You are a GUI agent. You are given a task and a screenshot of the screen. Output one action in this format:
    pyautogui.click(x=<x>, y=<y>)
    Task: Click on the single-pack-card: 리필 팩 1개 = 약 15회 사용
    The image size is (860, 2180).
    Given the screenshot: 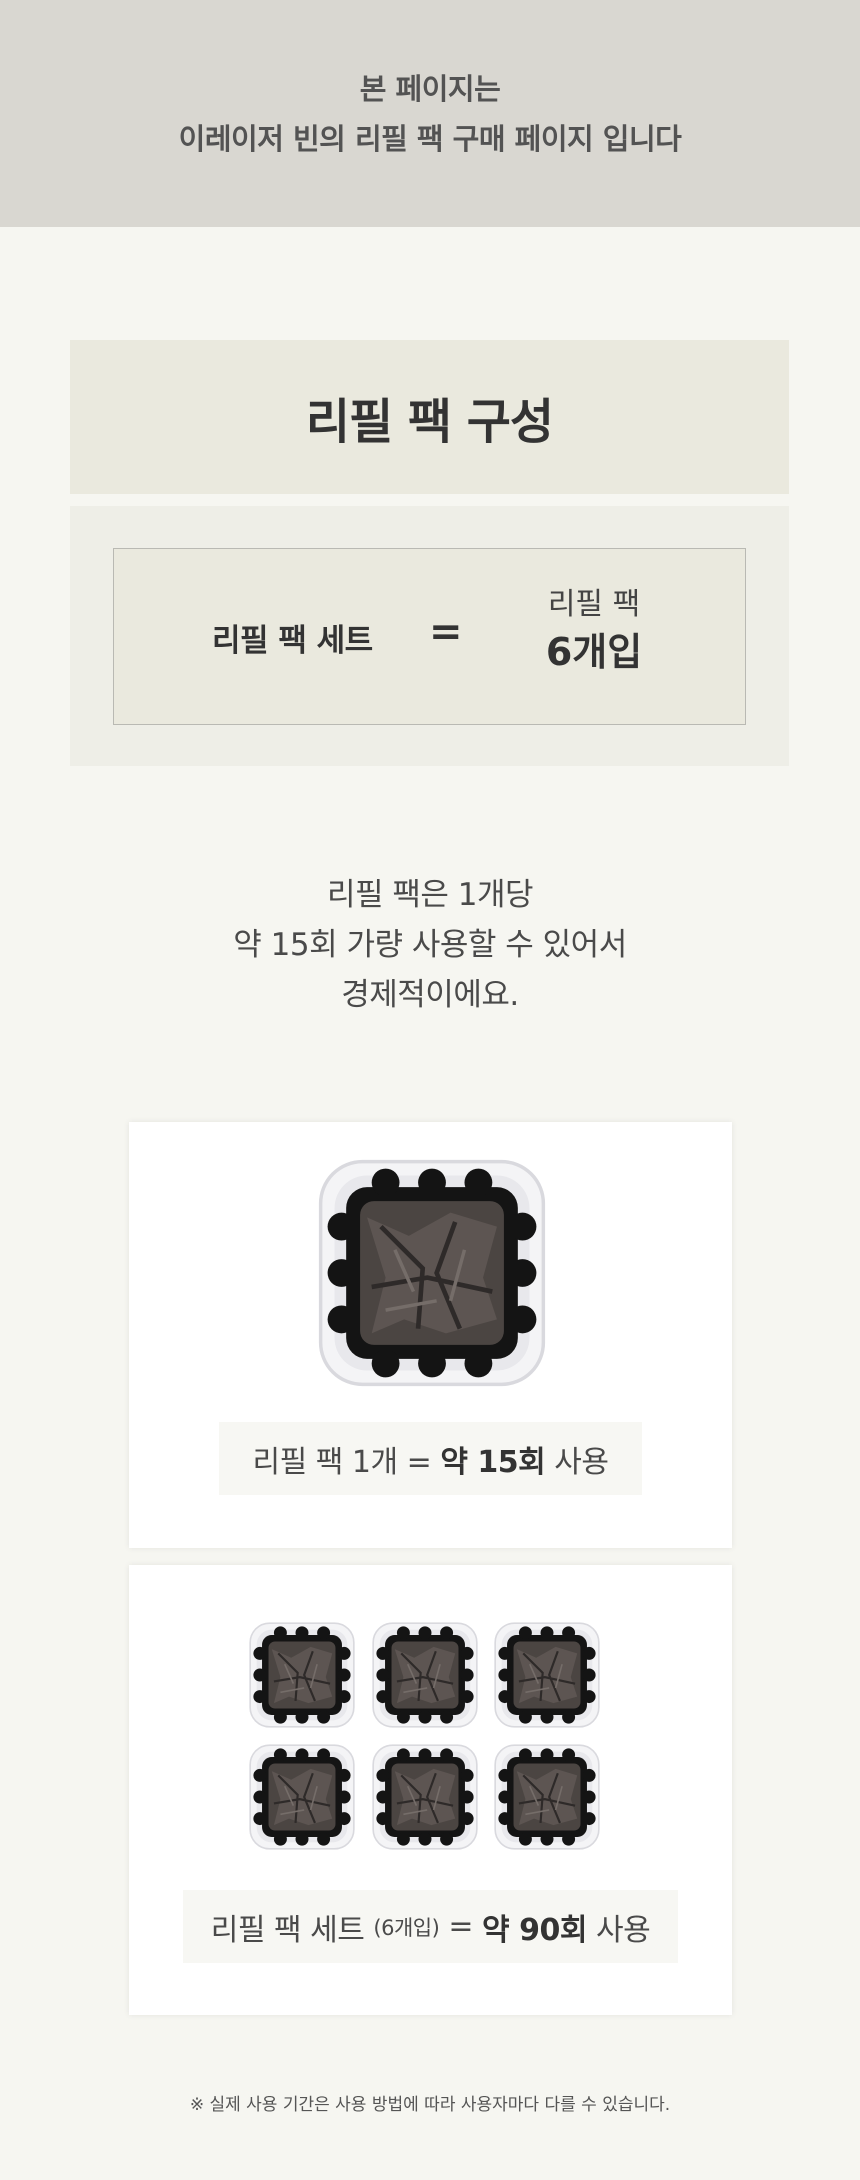 What is the action you would take?
    pyautogui.click(x=430, y=1335)
    